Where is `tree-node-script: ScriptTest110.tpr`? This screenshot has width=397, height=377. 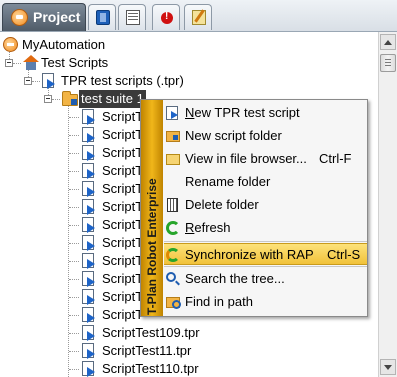 tree-node-script: ScriptTest110.tpr is located at coordinates (189, 368).